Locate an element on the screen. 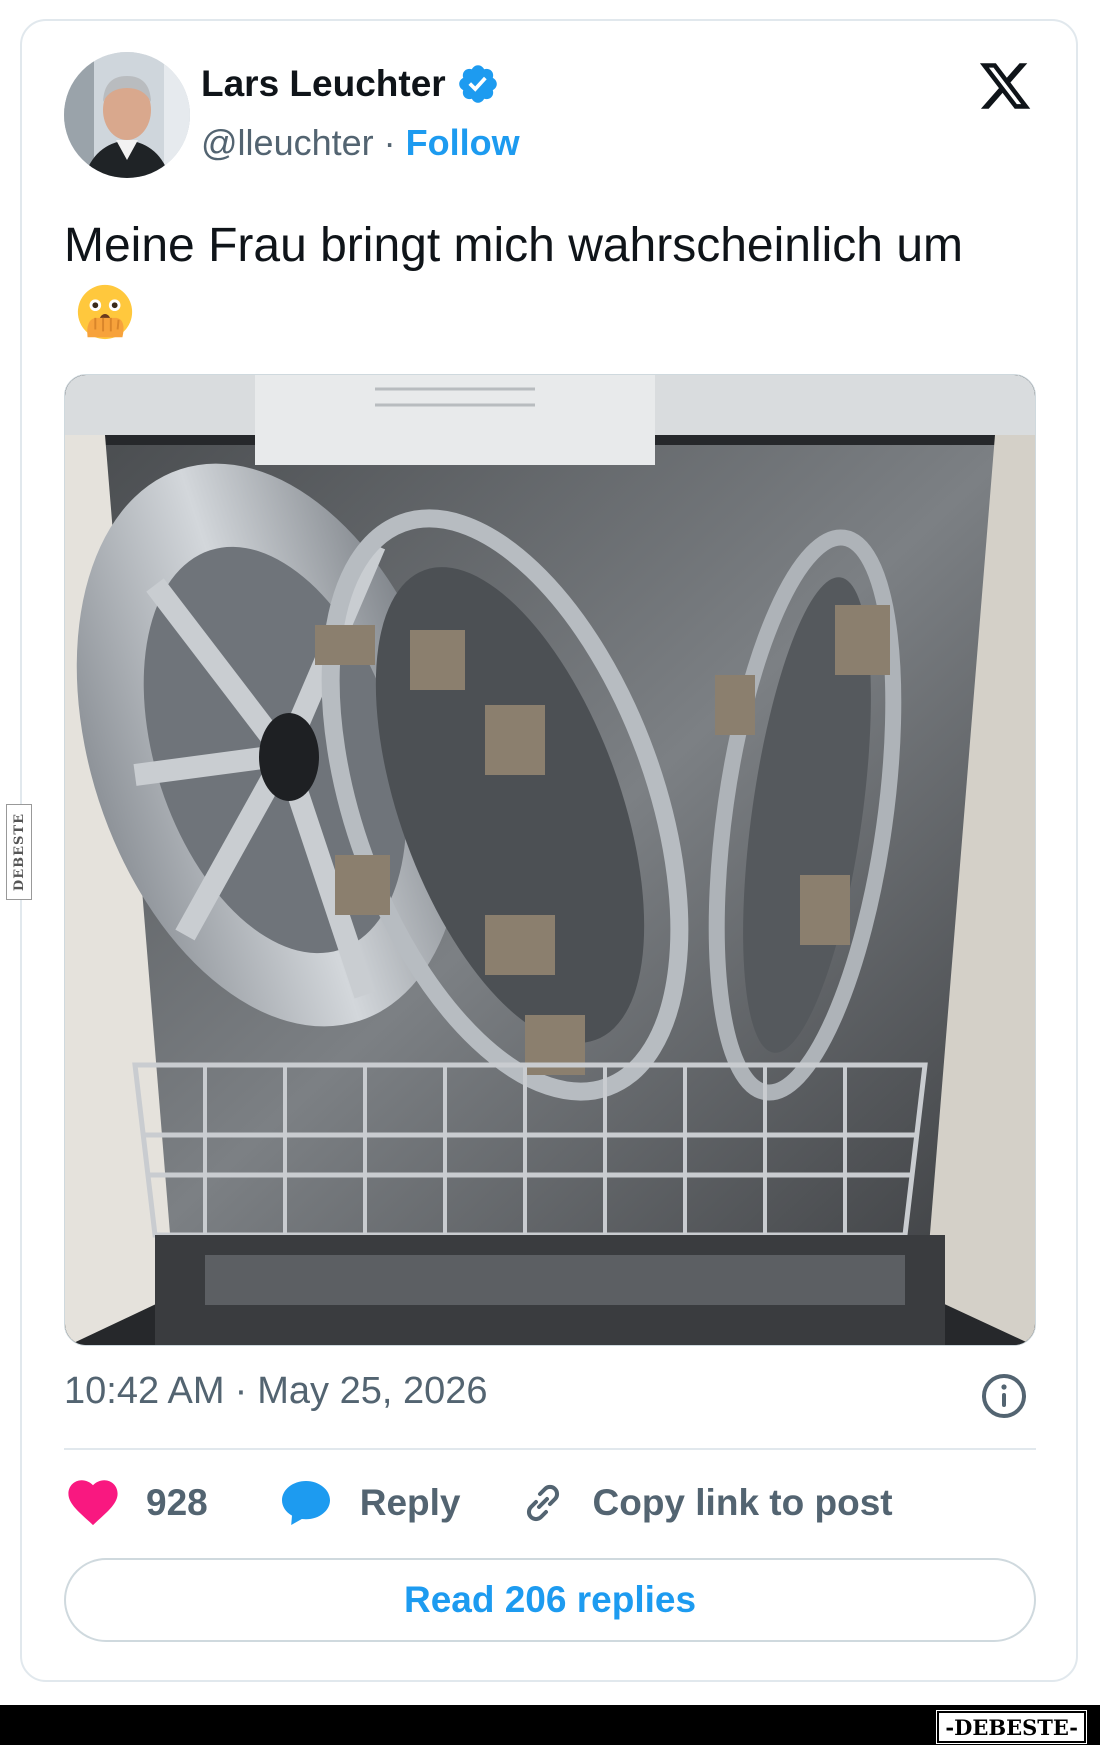 Image resolution: width=1100 pixels, height=1745 pixels. reply-label: Reply is located at coordinates (410, 1502).